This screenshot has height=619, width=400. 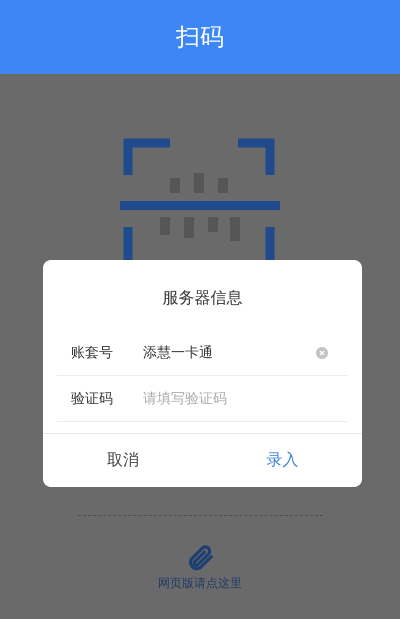 What do you see at coordinates (282, 460) in the screenshot?
I see `confirm-button: 录入` at bounding box center [282, 460].